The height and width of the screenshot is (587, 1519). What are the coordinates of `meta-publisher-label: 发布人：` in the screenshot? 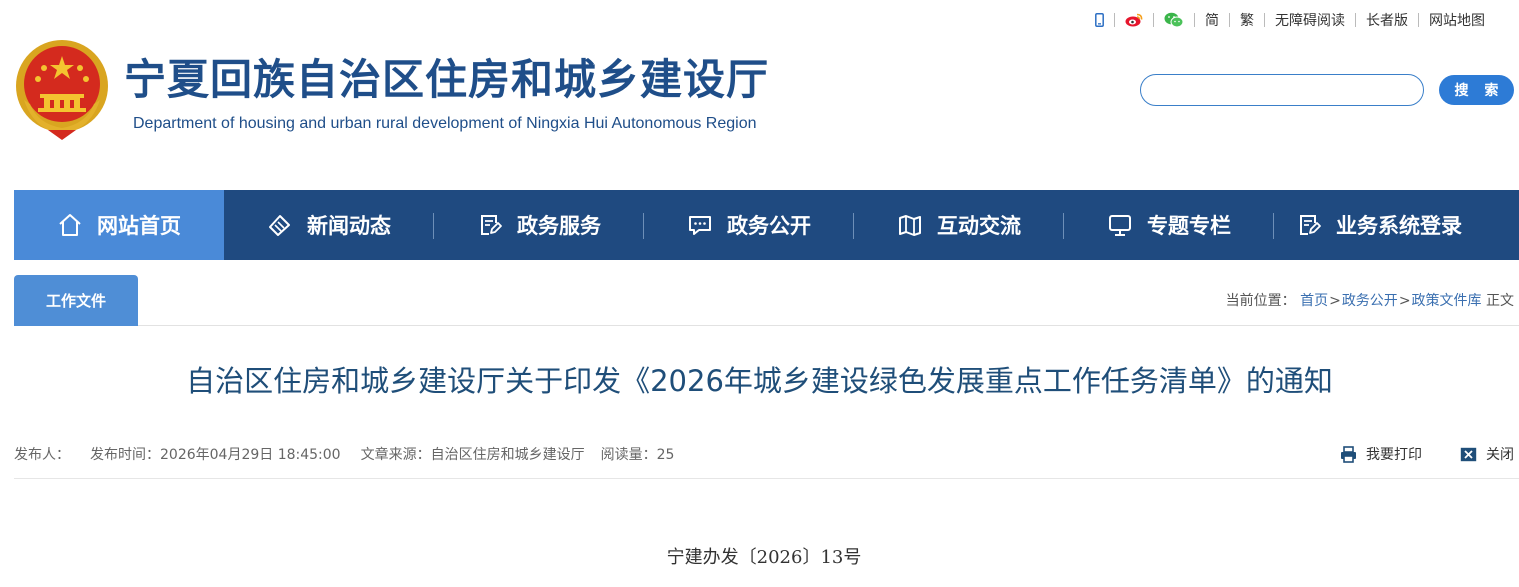 It's located at (42, 455).